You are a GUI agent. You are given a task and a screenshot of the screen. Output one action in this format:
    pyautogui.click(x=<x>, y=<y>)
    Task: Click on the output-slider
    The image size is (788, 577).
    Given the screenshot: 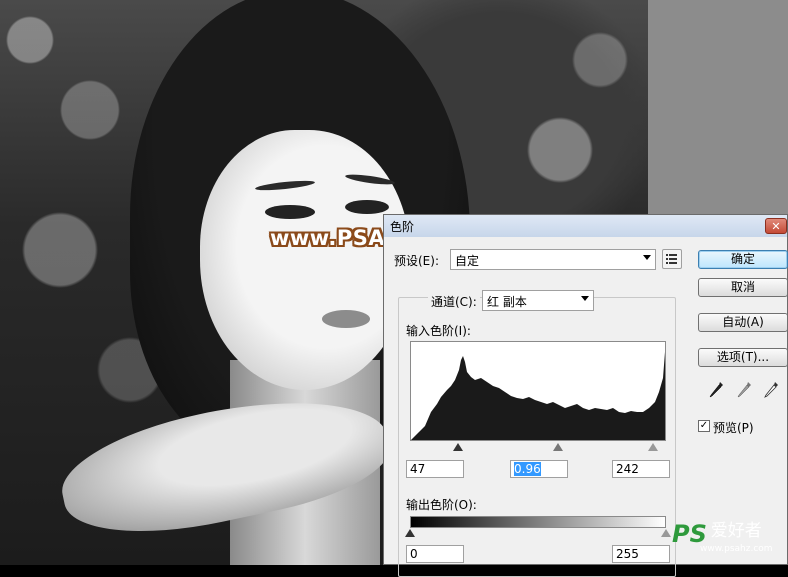 What is the action you would take?
    pyautogui.click(x=538, y=535)
    